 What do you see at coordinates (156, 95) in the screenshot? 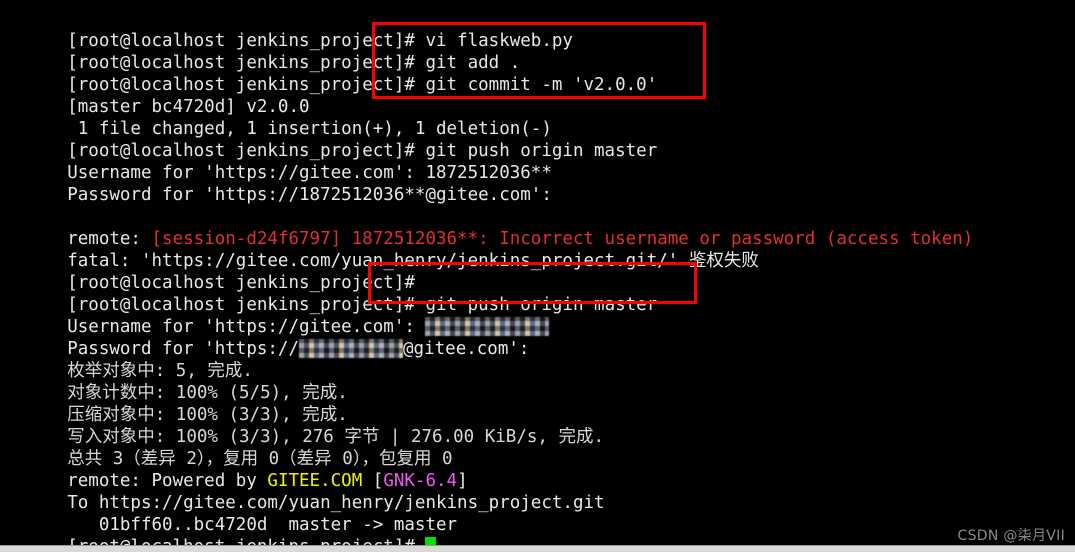
I see `terminal-line-commit-result: [master bc4720d] v2.0.0` at bounding box center [156, 95].